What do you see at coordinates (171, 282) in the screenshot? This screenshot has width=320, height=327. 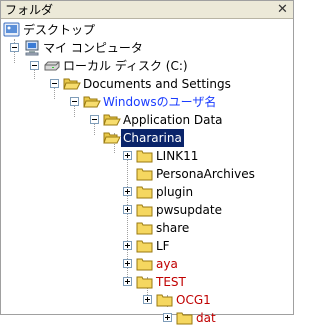 I see `tree-label-test: TEST` at bounding box center [171, 282].